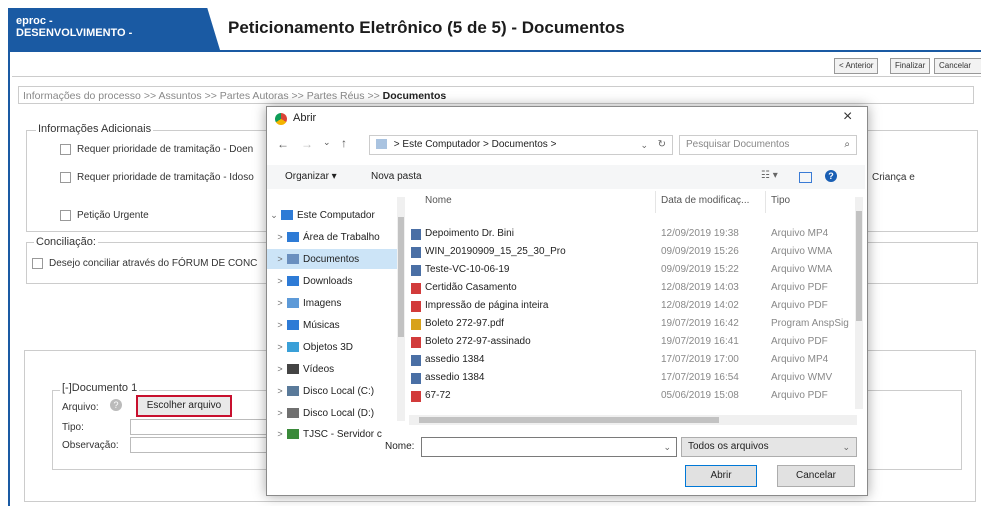 The image size is (981, 506). I want to click on close-icon: ×, so click(847, 117).